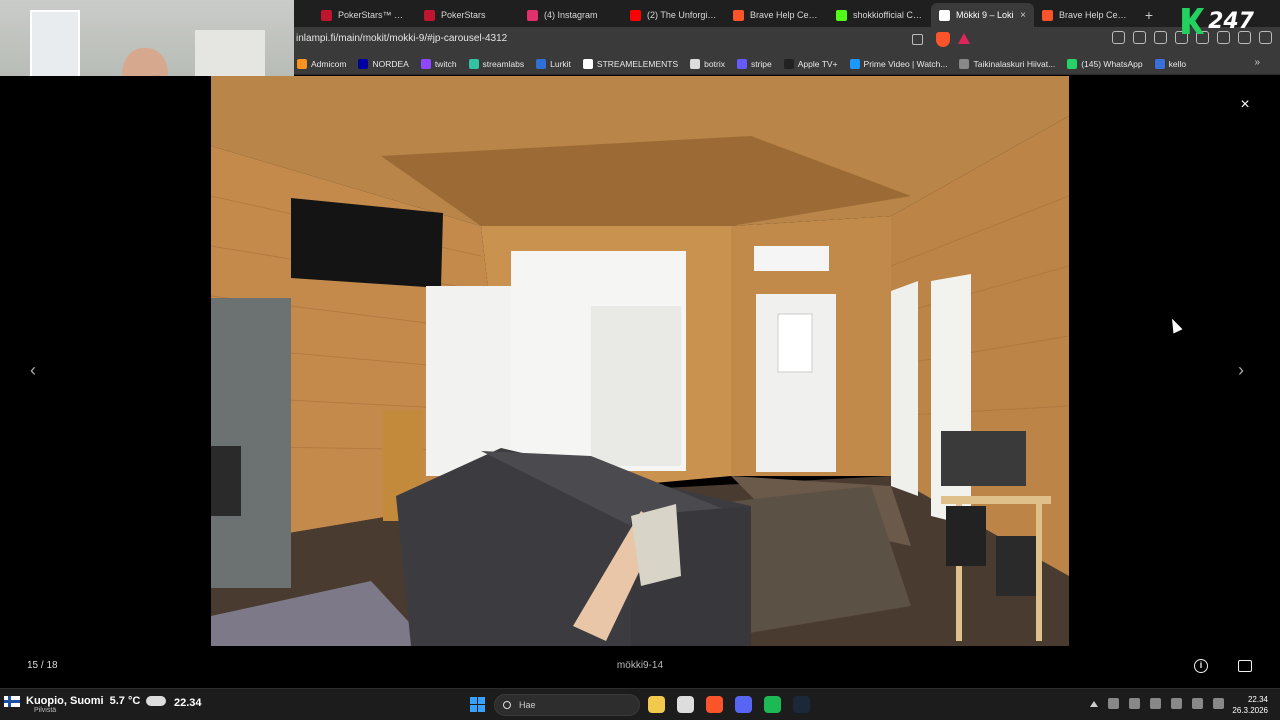 The width and height of the screenshot is (1280, 720). I want to click on chatgpt-icon, so click(685, 704).